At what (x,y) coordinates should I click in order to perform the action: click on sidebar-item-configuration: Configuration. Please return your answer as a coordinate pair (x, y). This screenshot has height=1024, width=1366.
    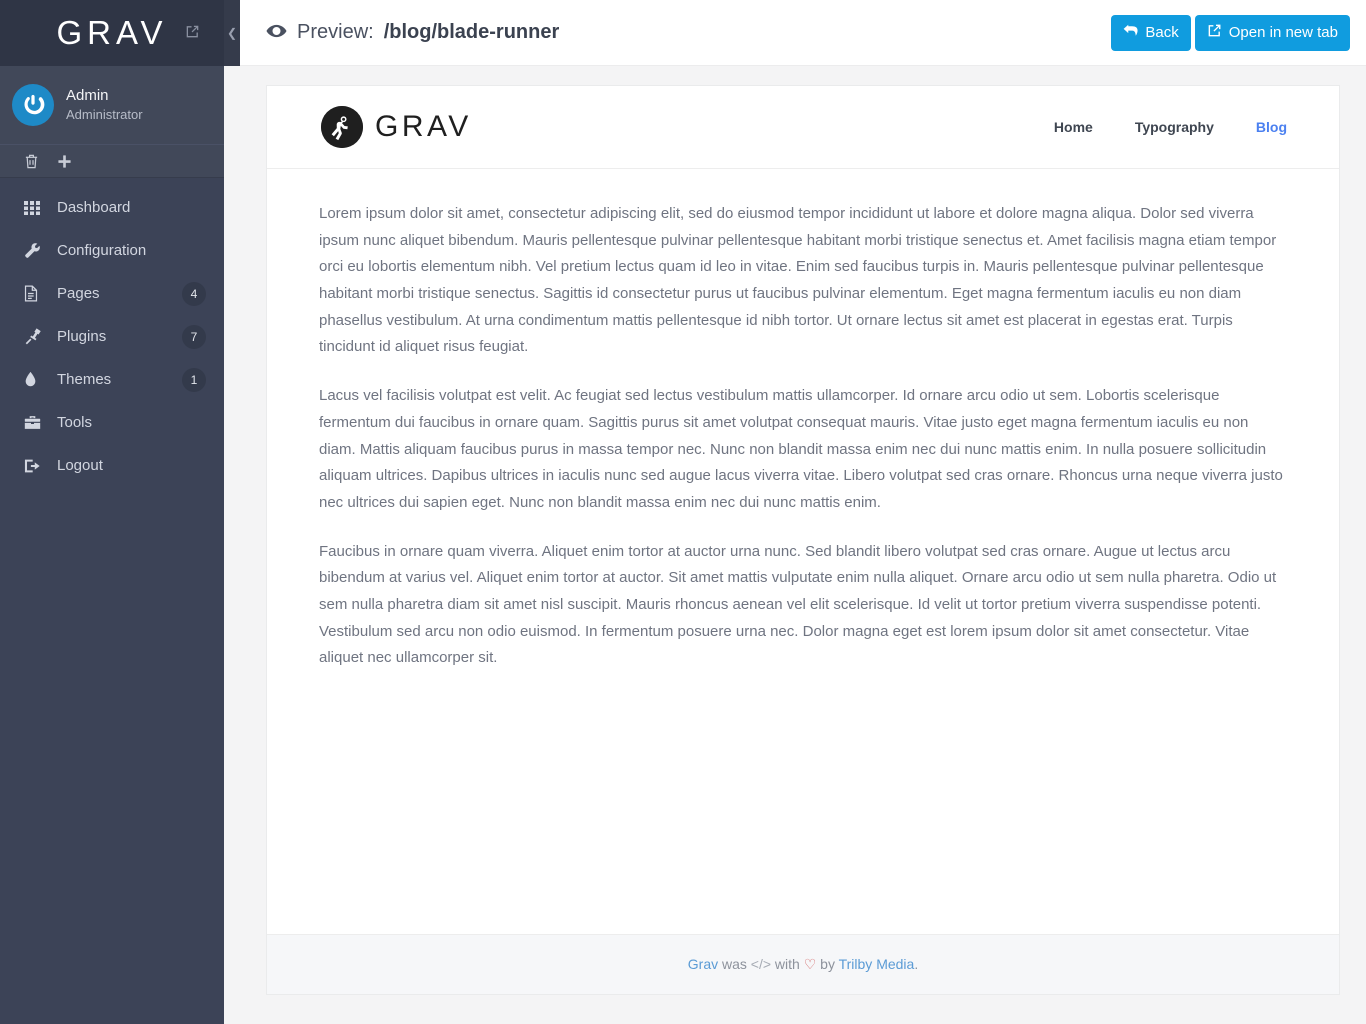
    Looking at the image, I should click on (112, 250).